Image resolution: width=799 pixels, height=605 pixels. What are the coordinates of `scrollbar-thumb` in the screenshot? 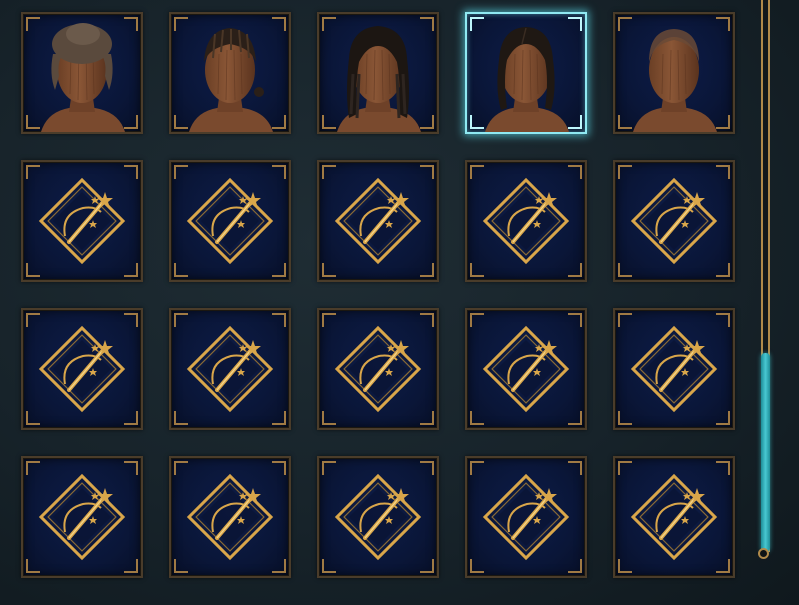 It's located at (765, 452).